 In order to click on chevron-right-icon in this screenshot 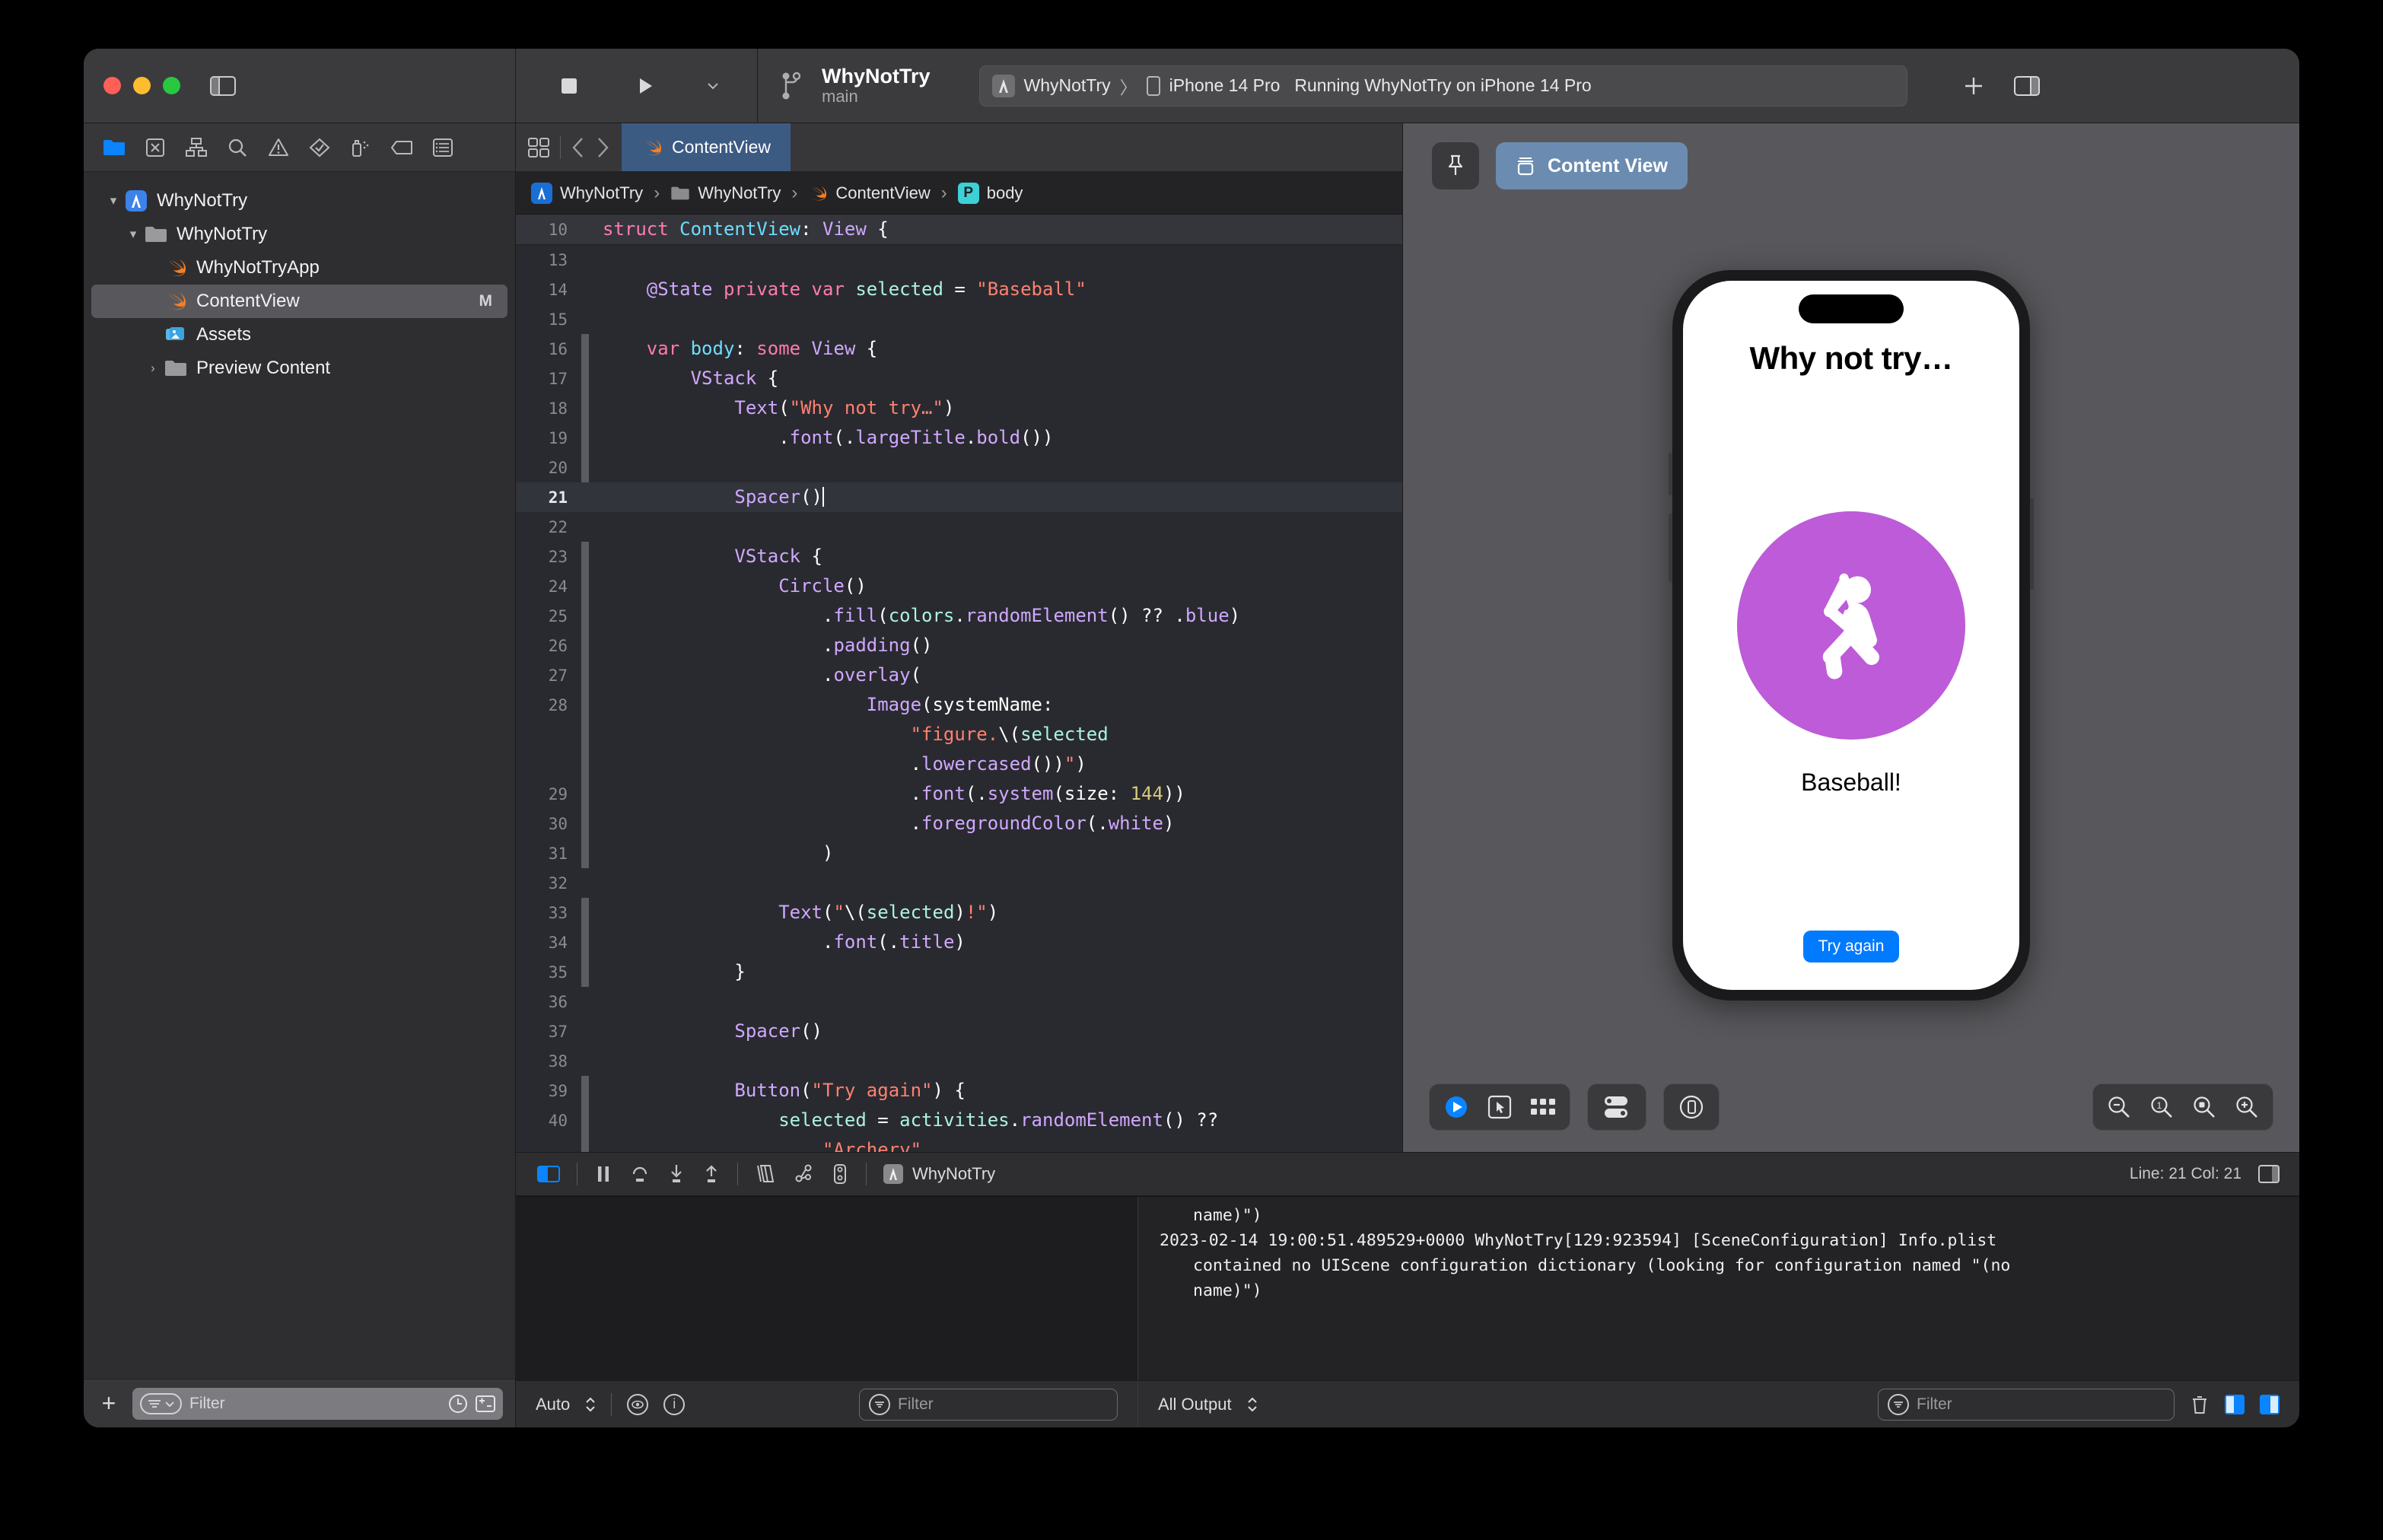, I will do `click(603, 147)`.